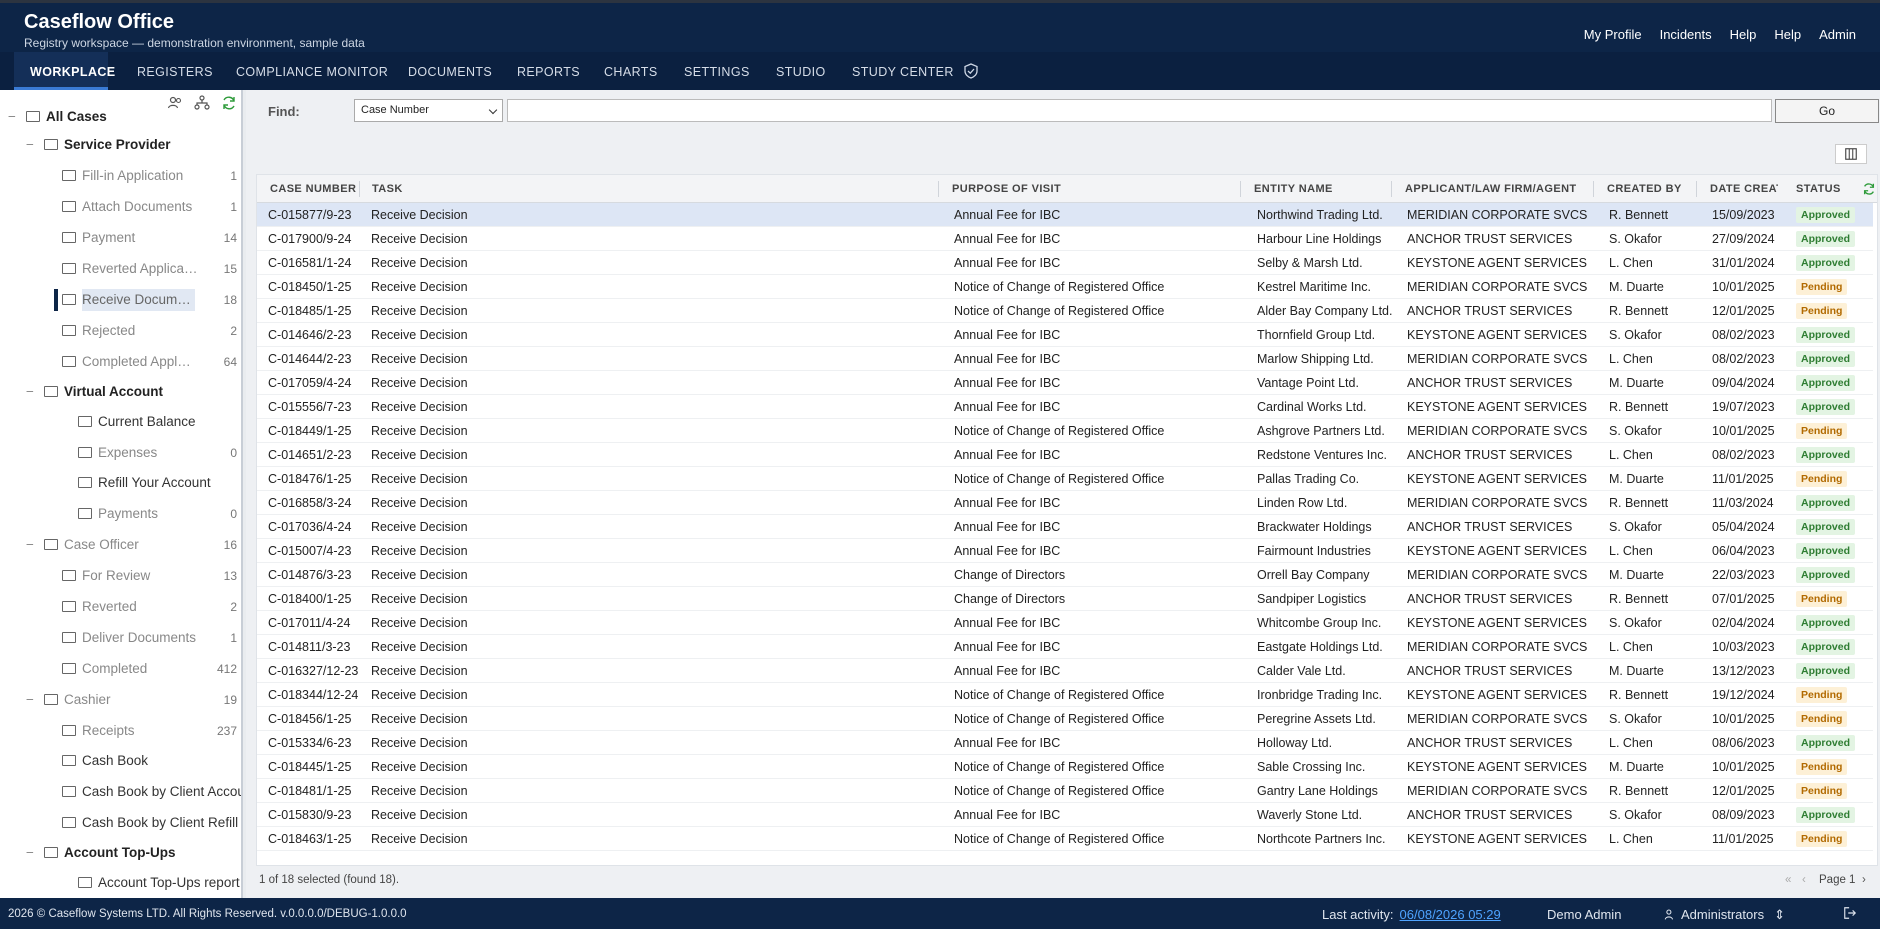 This screenshot has height=929, width=1880. Describe the element at coordinates (1788, 880) in the screenshot. I see `first-page-icon: «` at that location.